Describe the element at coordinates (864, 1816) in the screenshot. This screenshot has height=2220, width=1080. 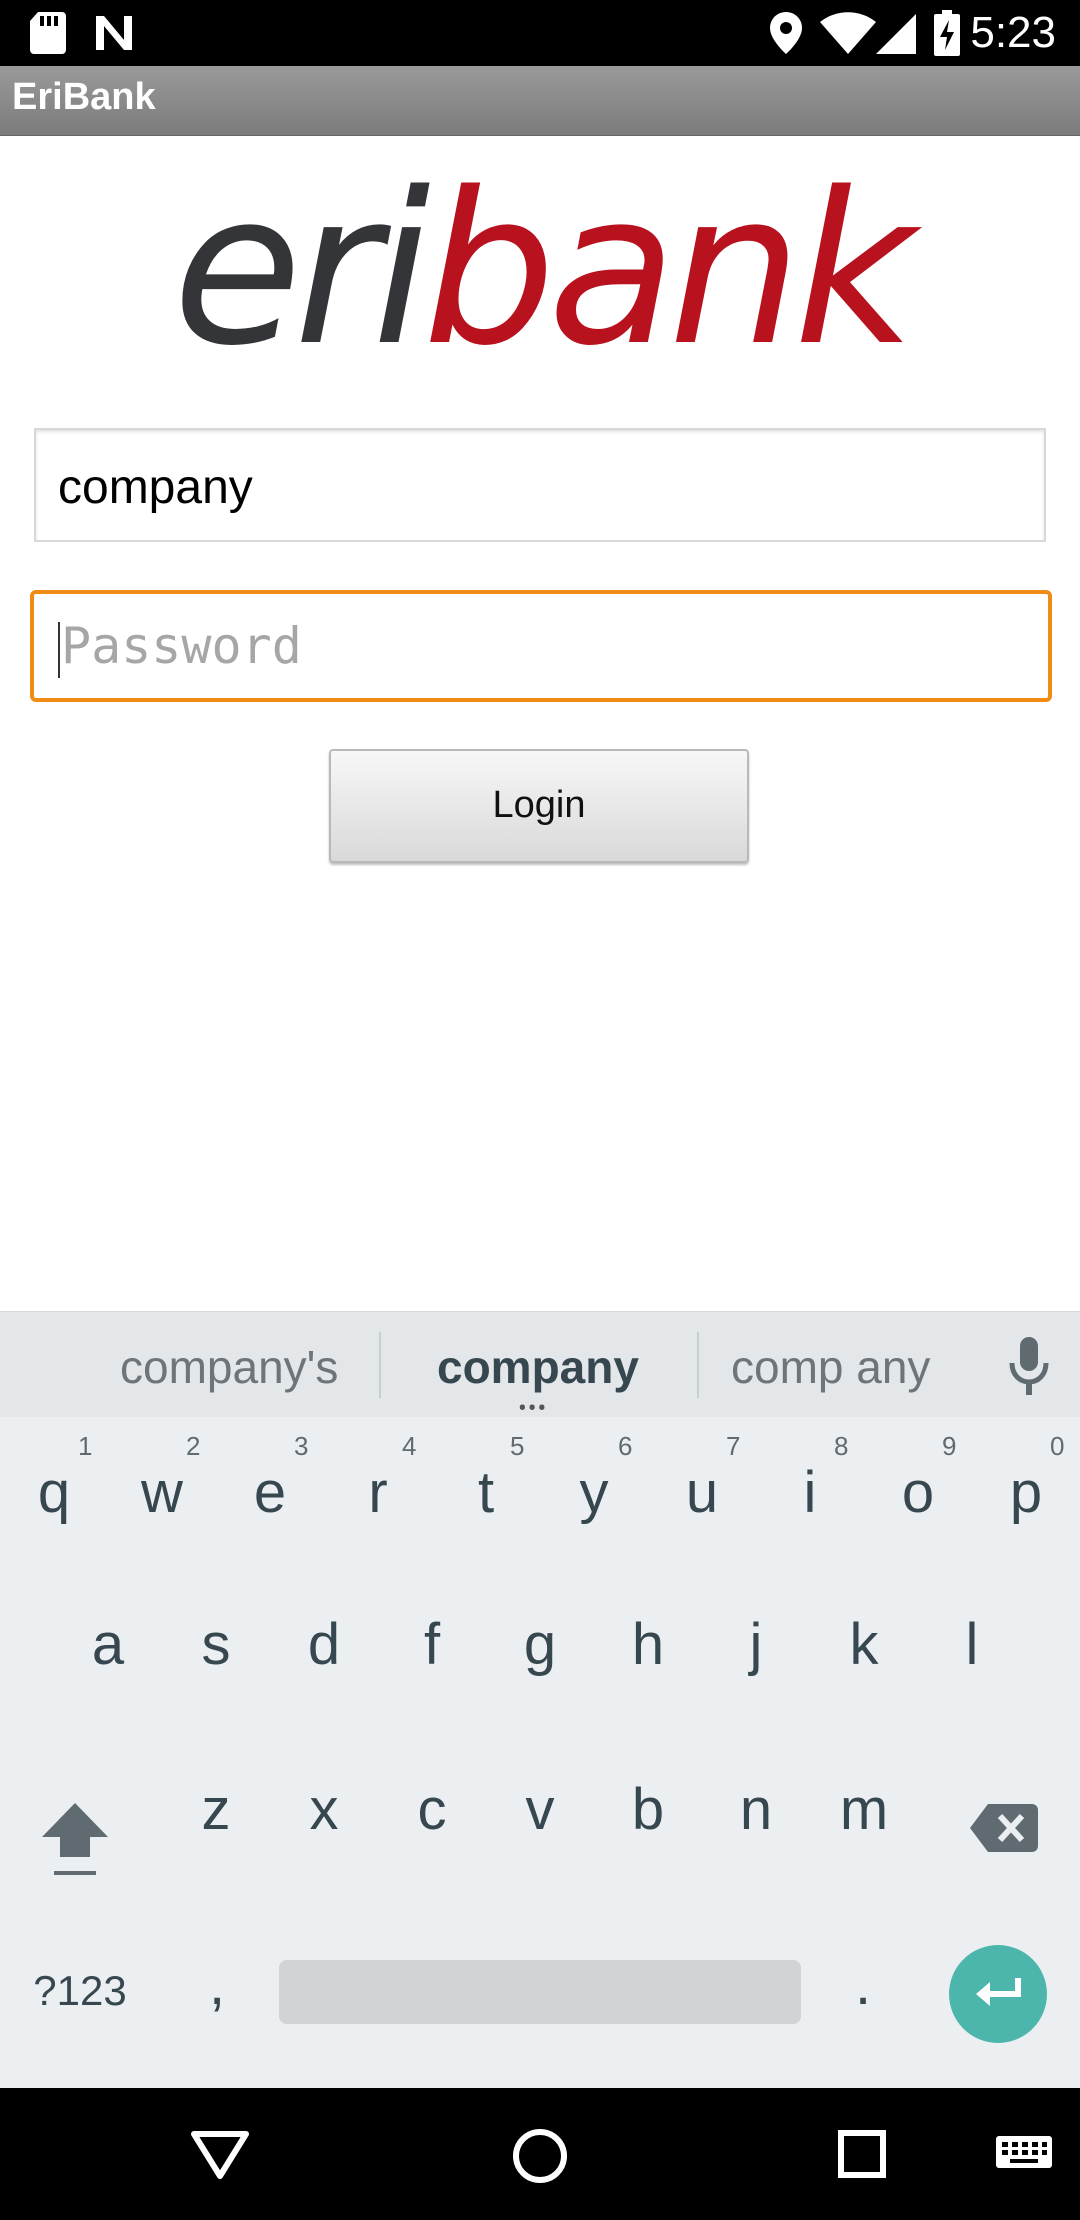
I see `key-m: m` at that location.